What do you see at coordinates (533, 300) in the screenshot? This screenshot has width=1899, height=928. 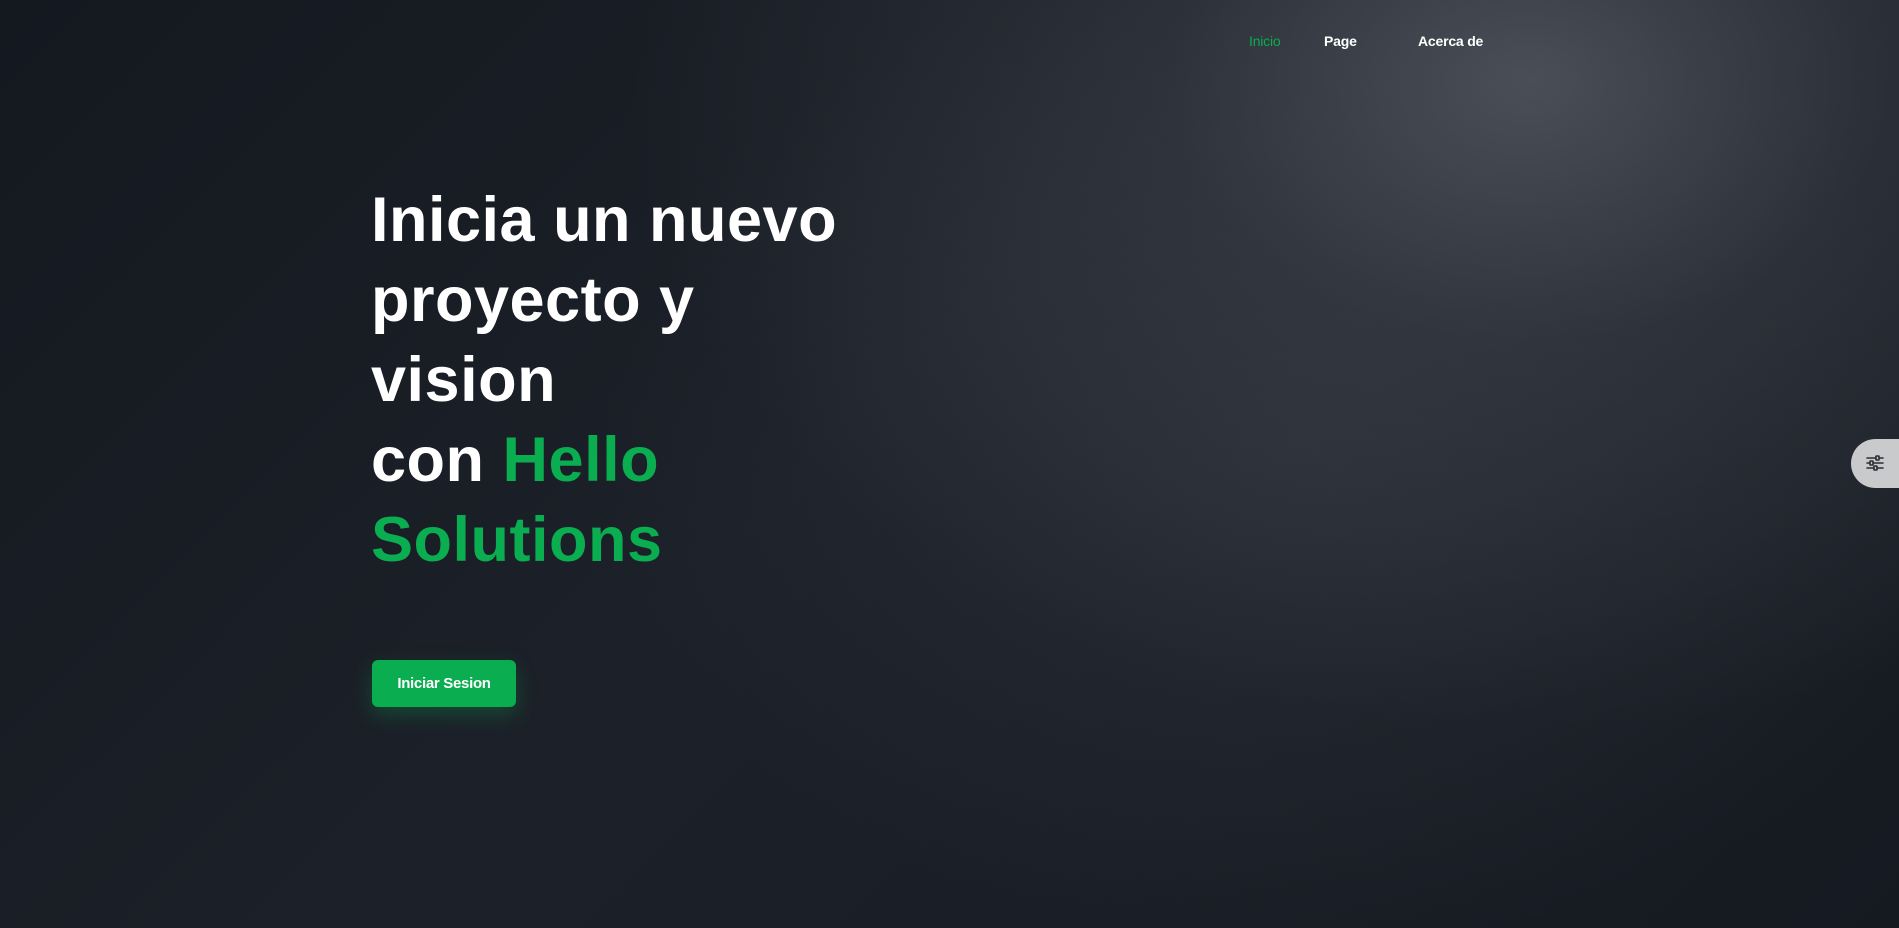 I see `hero-title-line-2: proyecto y` at bounding box center [533, 300].